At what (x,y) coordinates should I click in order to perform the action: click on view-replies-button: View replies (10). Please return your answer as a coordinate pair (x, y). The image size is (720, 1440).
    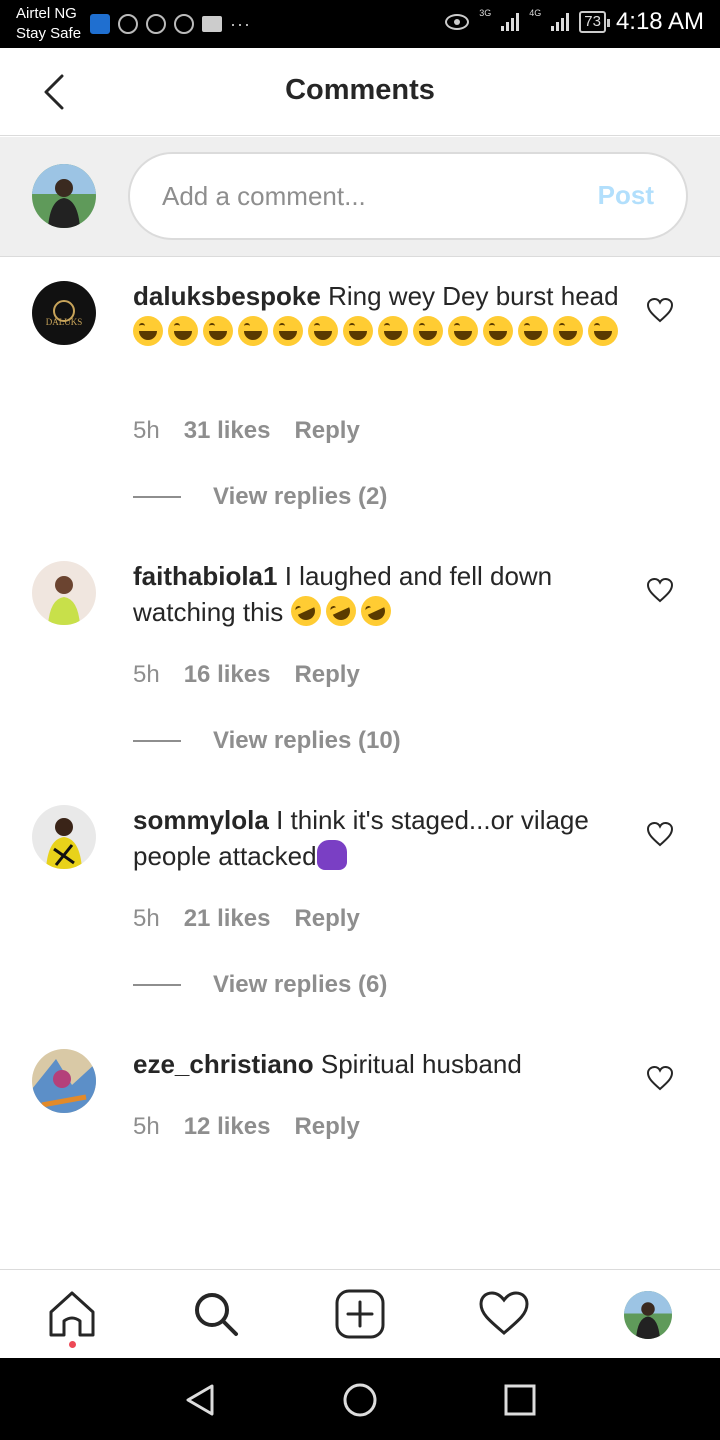
    Looking at the image, I should click on (267, 741).